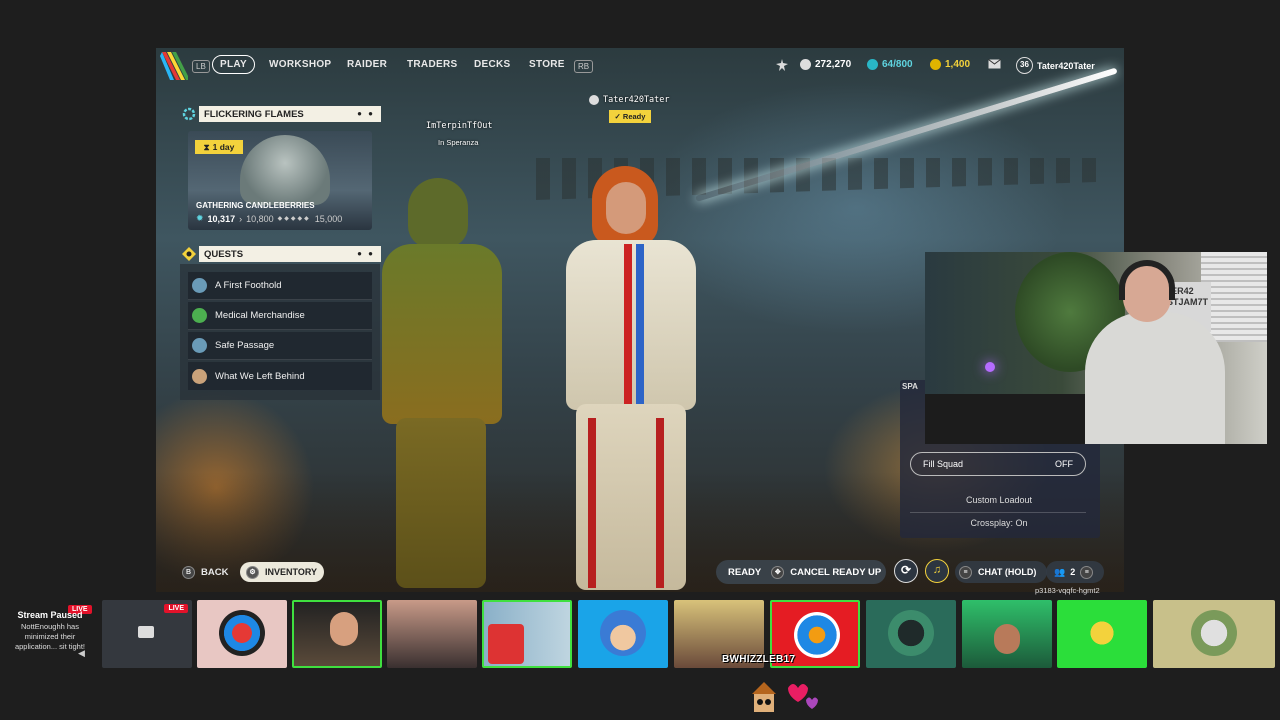 This screenshot has width=1280, height=720. What do you see at coordinates (260, 315) in the screenshot?
I see `quest-label: Medical Merchandise` at bounding box center [260, 315].